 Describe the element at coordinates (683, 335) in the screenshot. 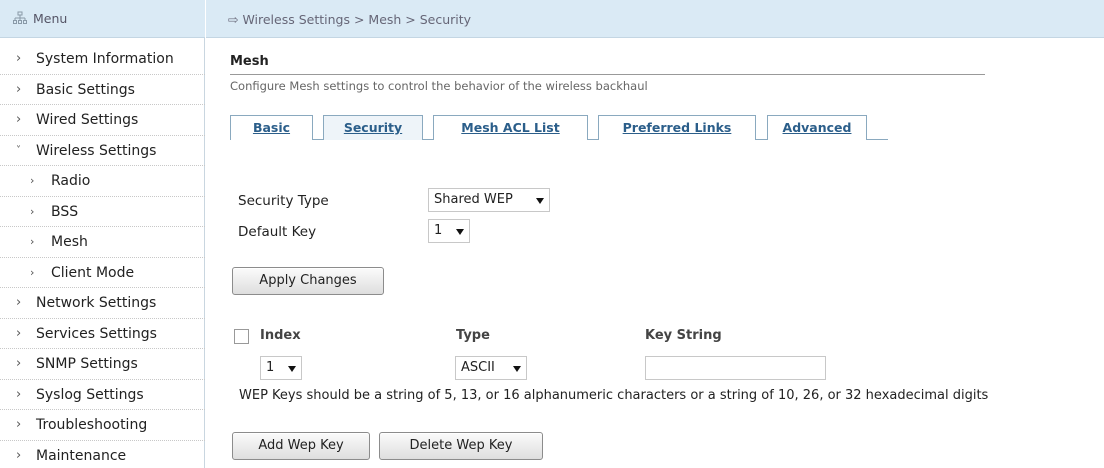

I see `column-header-key-string: Key String` at that location.